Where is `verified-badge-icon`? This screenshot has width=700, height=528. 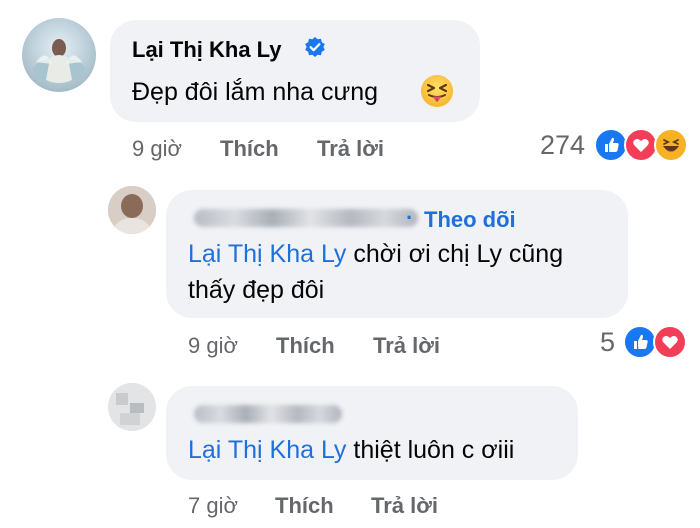 verified-badge-icon is located at coordinates (315, 47).